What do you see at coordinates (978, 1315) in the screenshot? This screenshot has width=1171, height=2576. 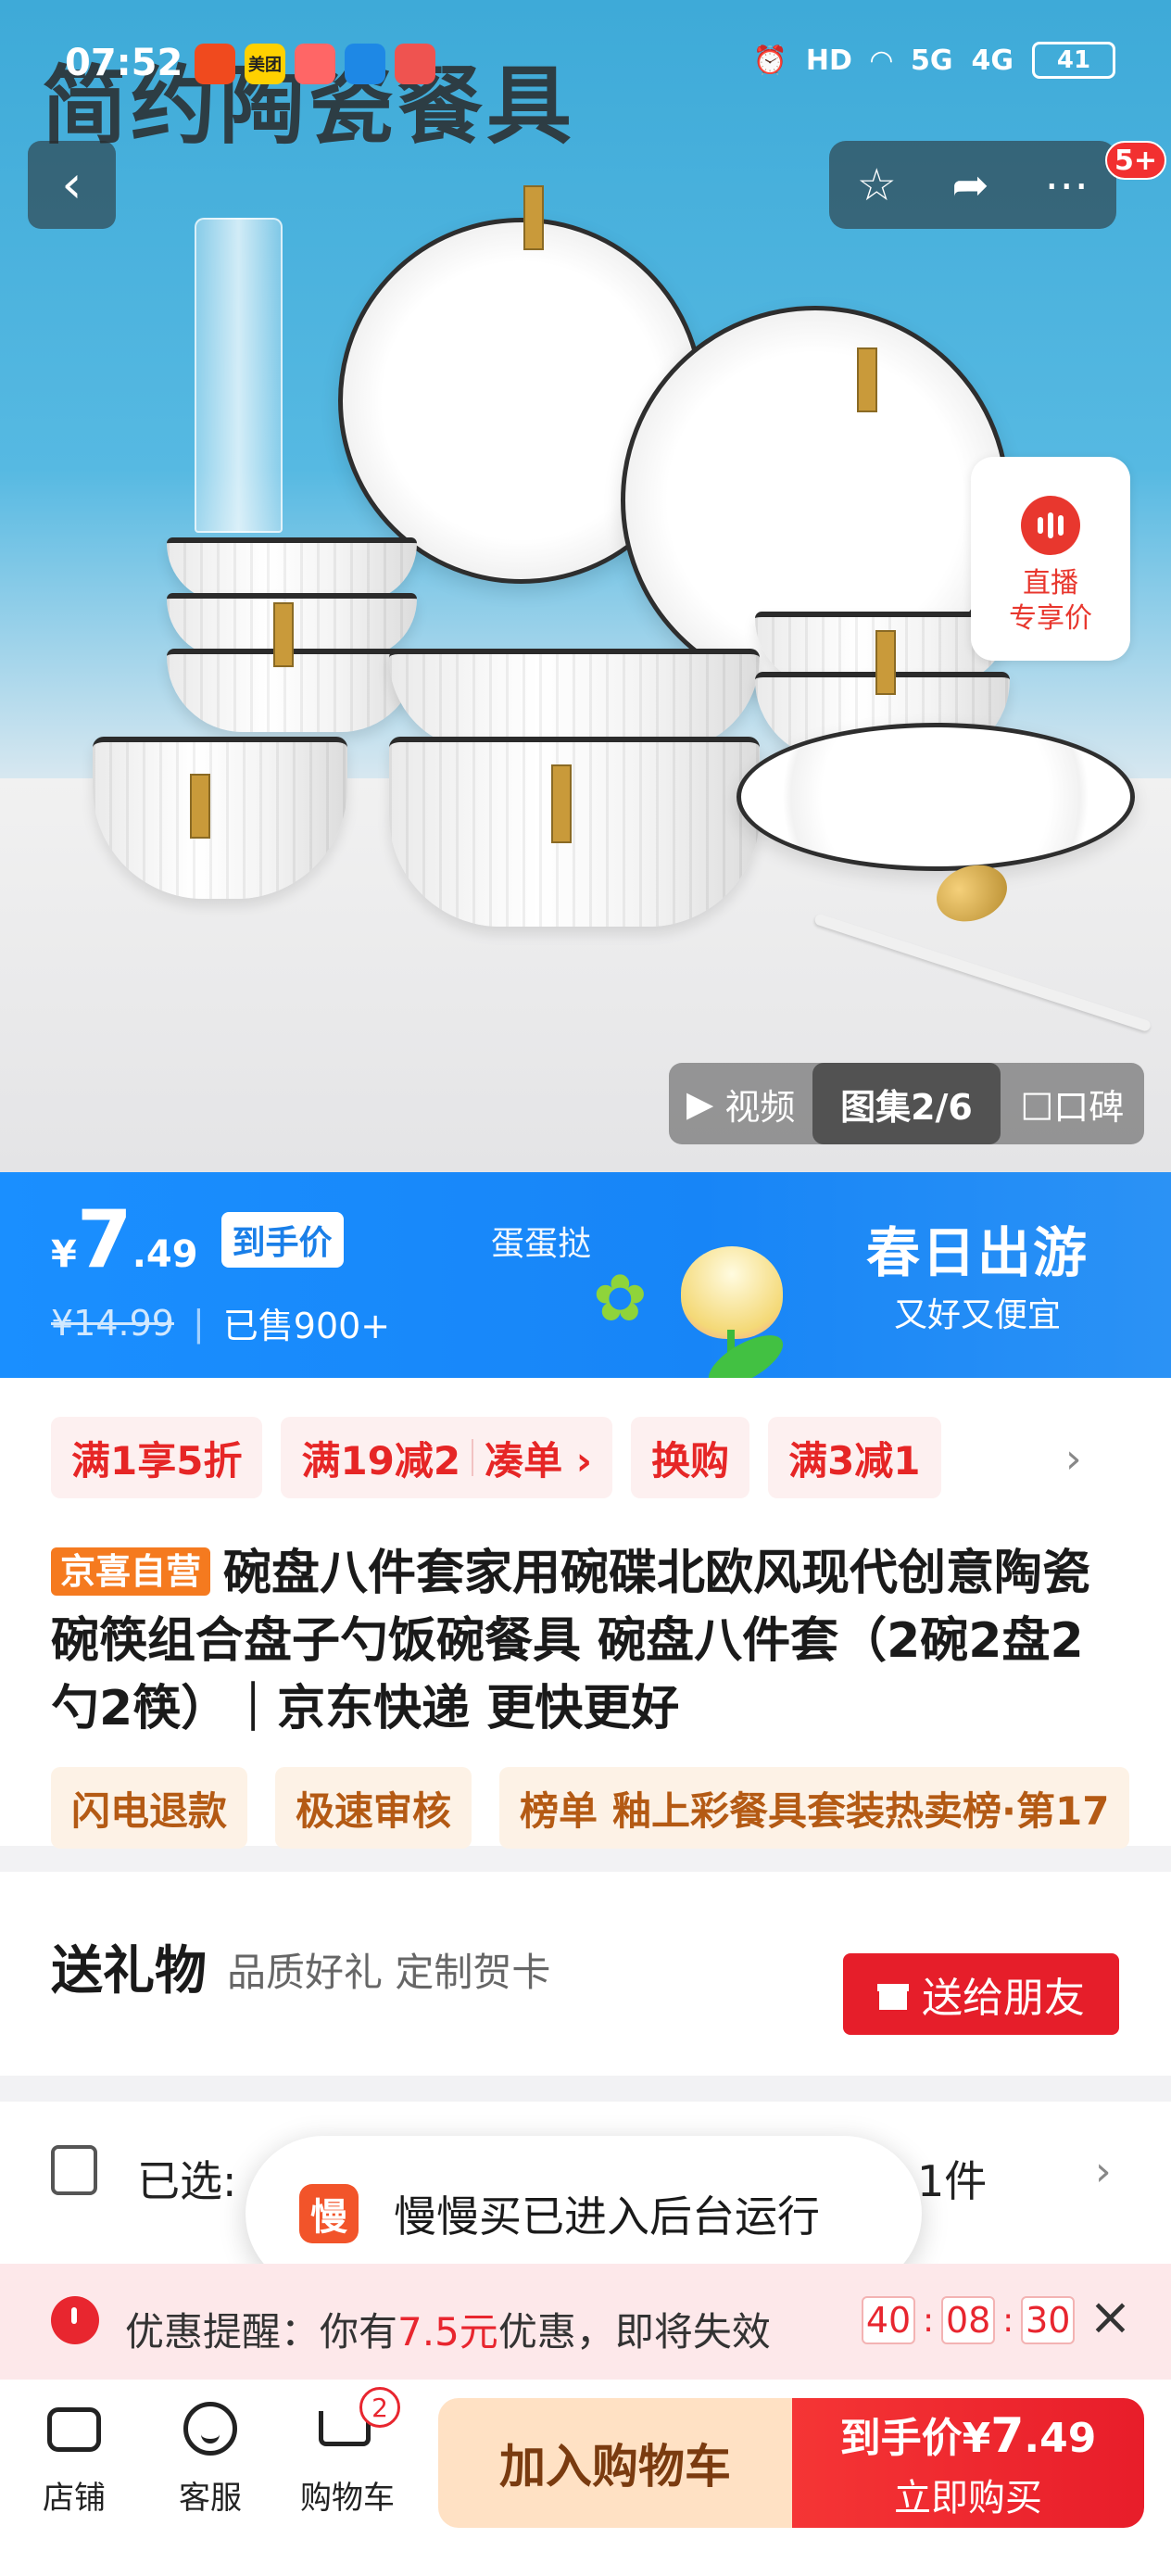 I see `campaign-subtitle: 又好又便宜` at bounding box center [978, 1315].